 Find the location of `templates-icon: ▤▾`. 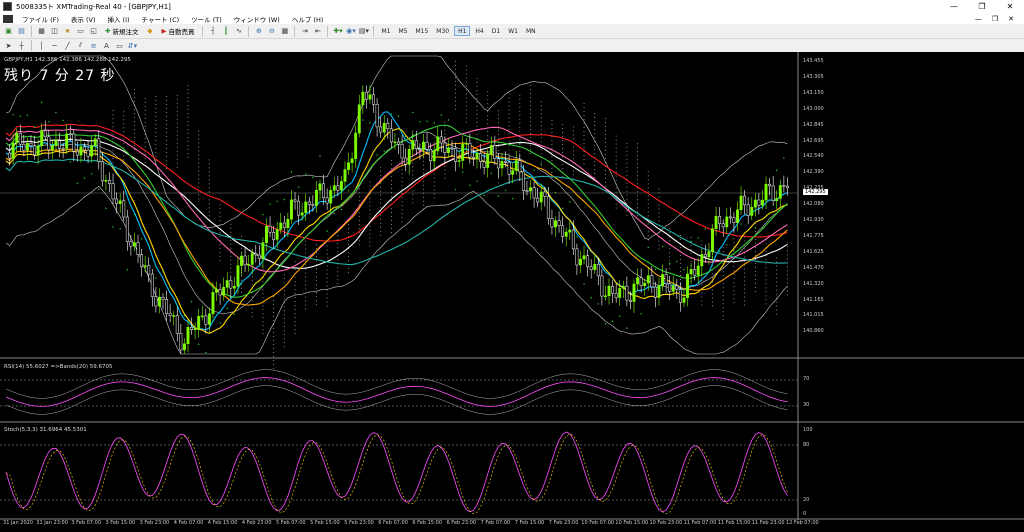

templates-icon: ▤▾ is located at coordinates (363, 31).